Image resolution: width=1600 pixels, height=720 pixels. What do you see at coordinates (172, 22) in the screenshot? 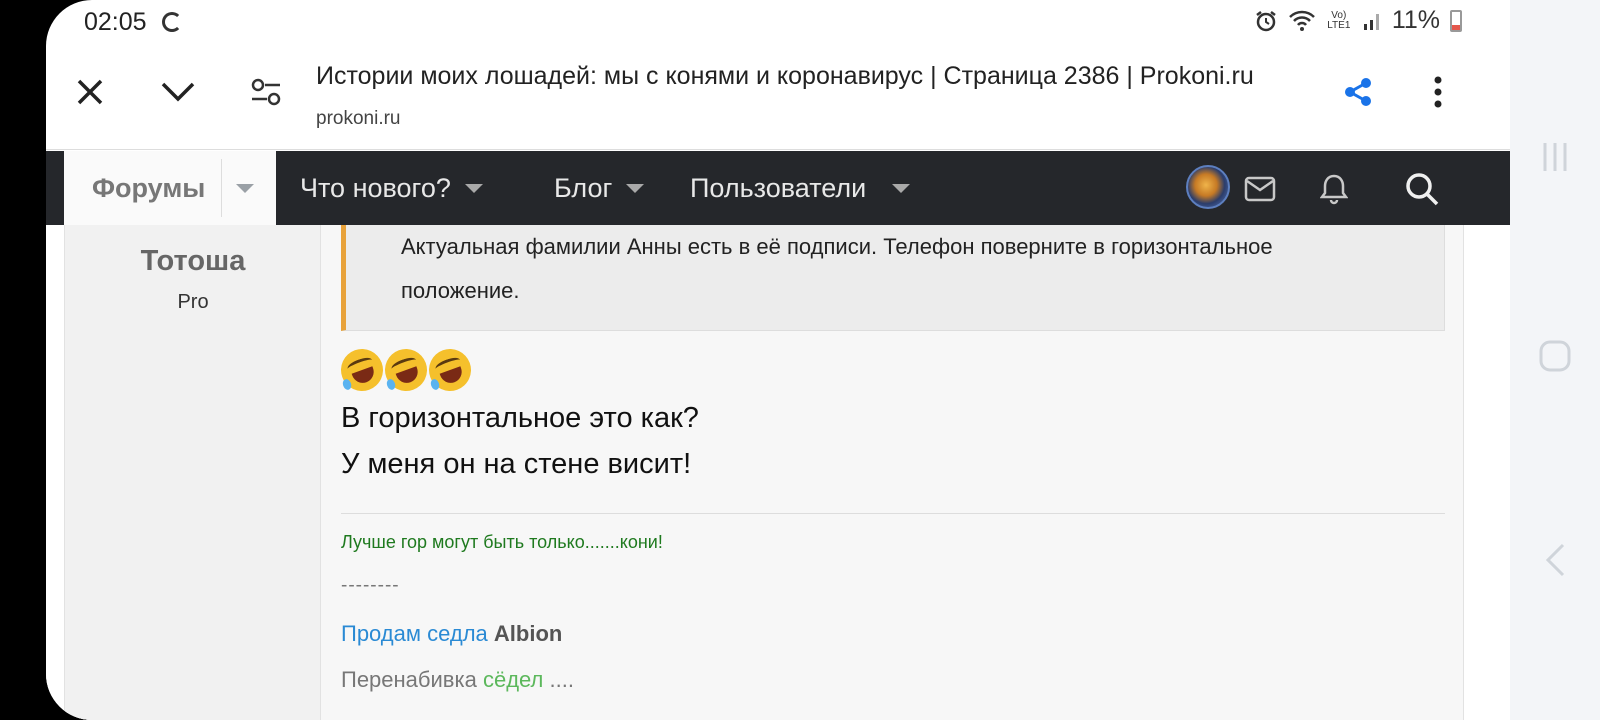
I see `sync-icon` at bounding box center [172, 22].